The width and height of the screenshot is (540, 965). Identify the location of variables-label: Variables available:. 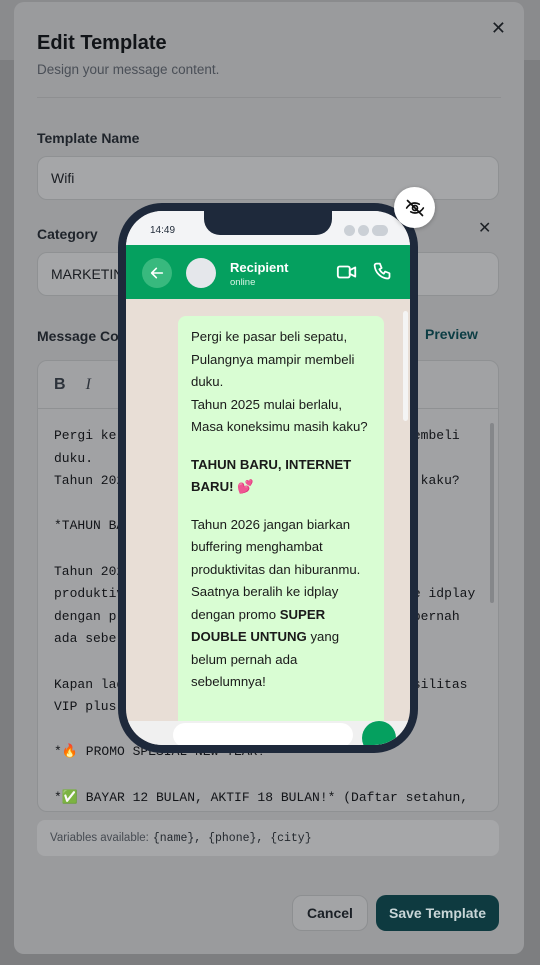
(99, 838).